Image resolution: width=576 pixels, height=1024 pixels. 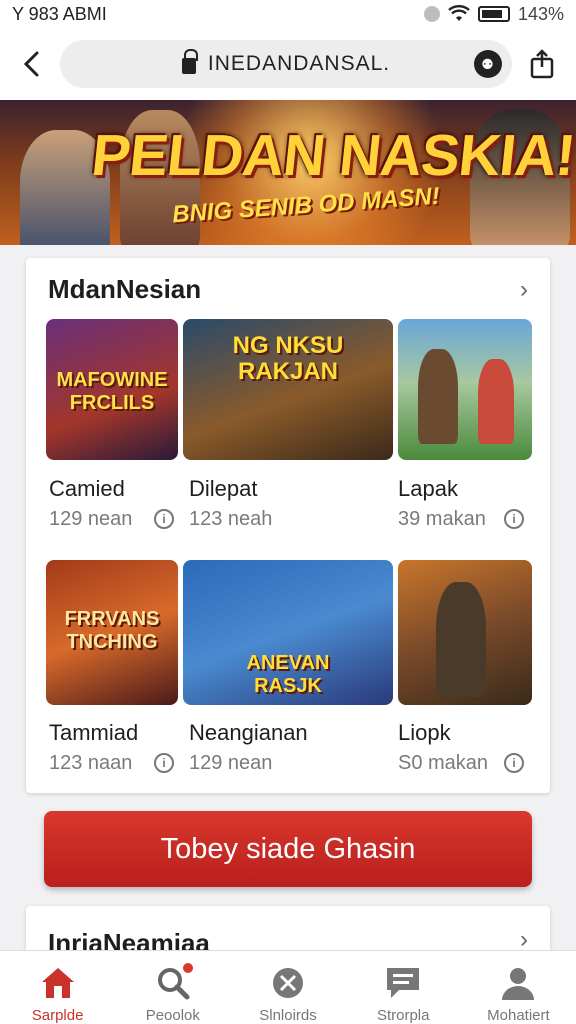 What do you see at coordinates (424, 733) in the screenshot?
I see `game-name: Liopk` at bounding box center [424, 733].